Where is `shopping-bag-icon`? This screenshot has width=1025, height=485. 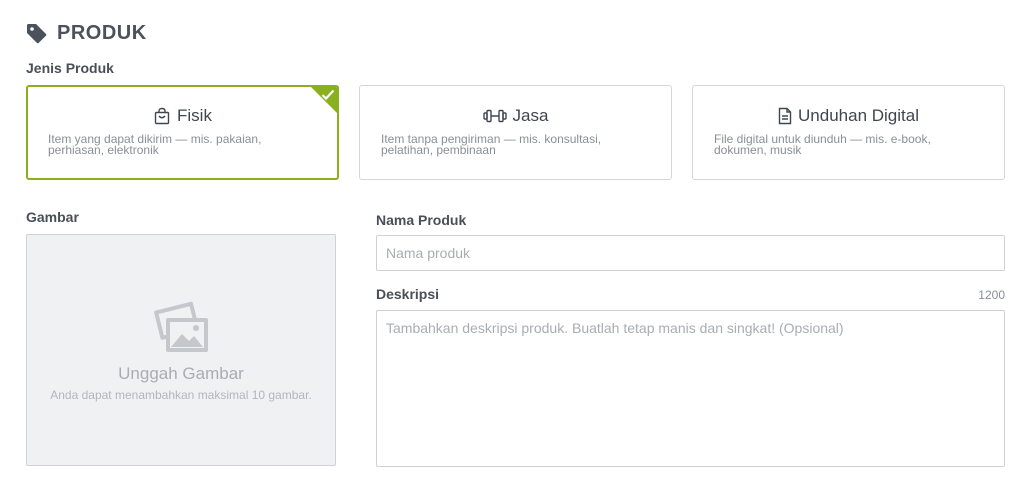
shopping-bag-icon is located at coordinates (162, 116).